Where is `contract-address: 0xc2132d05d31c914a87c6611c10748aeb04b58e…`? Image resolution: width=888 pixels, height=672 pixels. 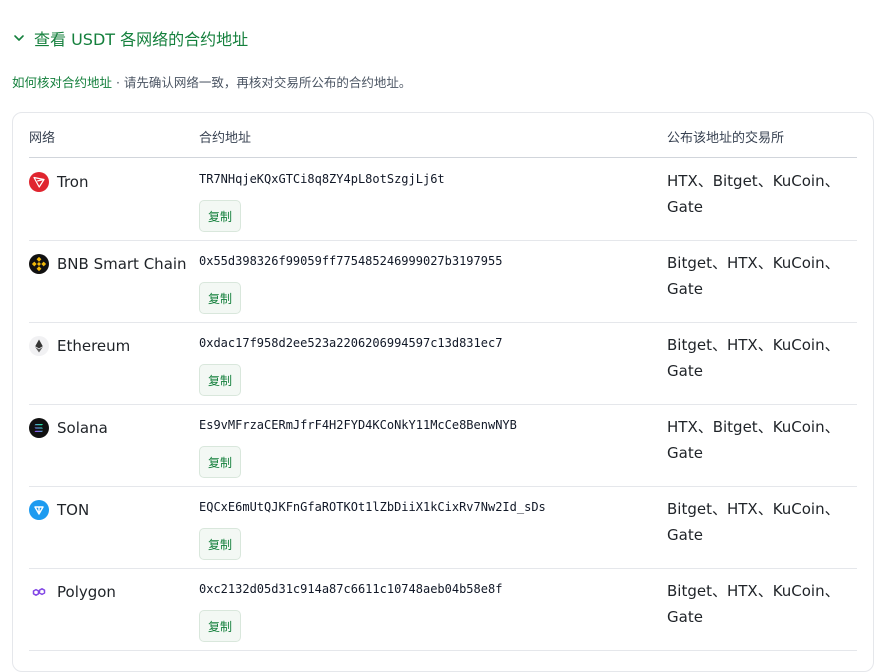
contract-address: 0xc2132d05d31c914a87c6611c10748aeb04b58e… is located at coordinates (351, 589).